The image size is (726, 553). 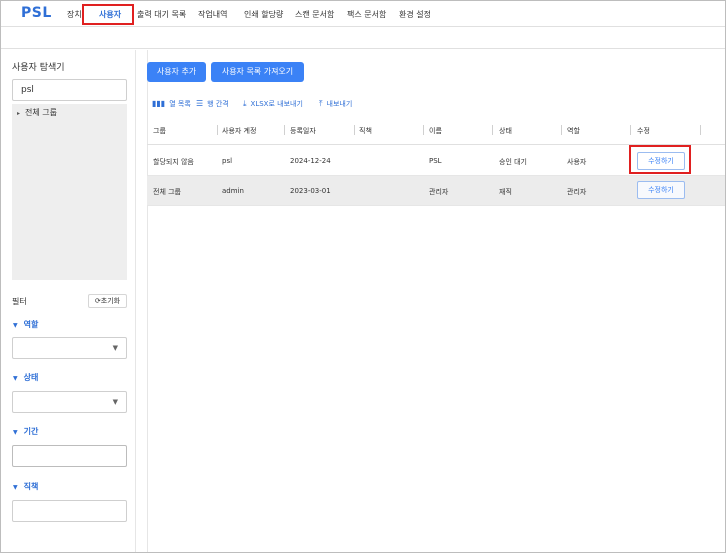 What do you see at coordinates (18, 113) in the screenshot?
I see `caret-right-icon: ▸` at bounding box center [18, 113].